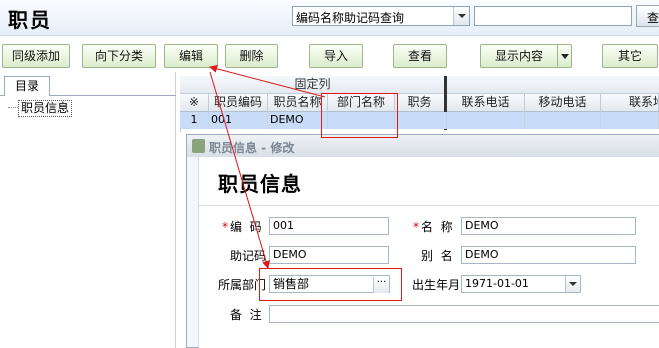 The width and height of the screenshot is (659, 348). I want to click on code-label: 编 码, so click(246, 227).